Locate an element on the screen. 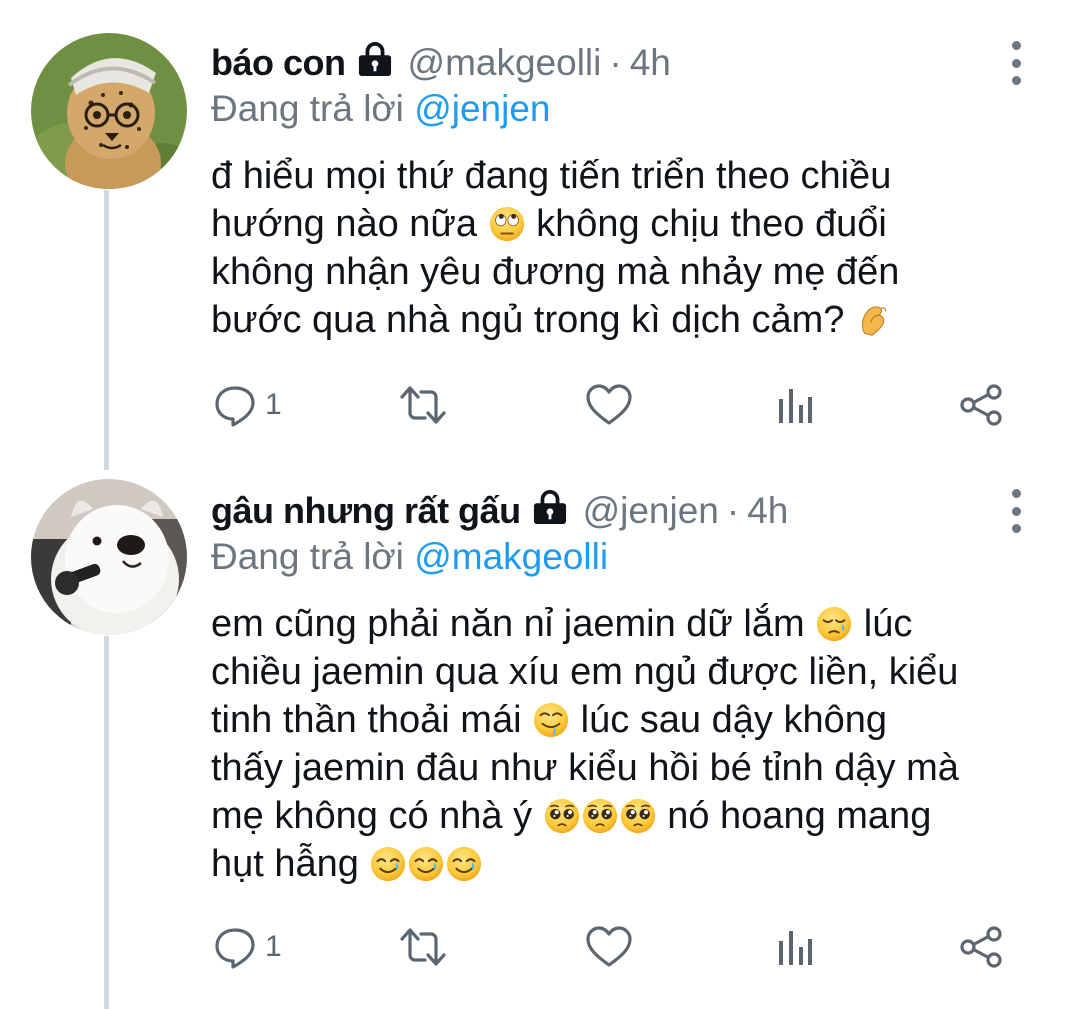 The image size is (1080, 1009). tweet-line: mẹ không có nhà ý nó hoang mang is located at coordinates (631, 816).